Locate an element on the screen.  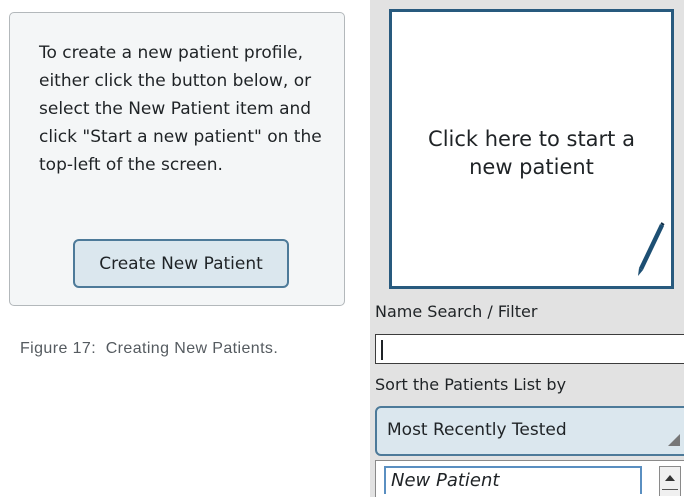
sort-label: Sort the Patients List by is located at coordinates (471, 384).